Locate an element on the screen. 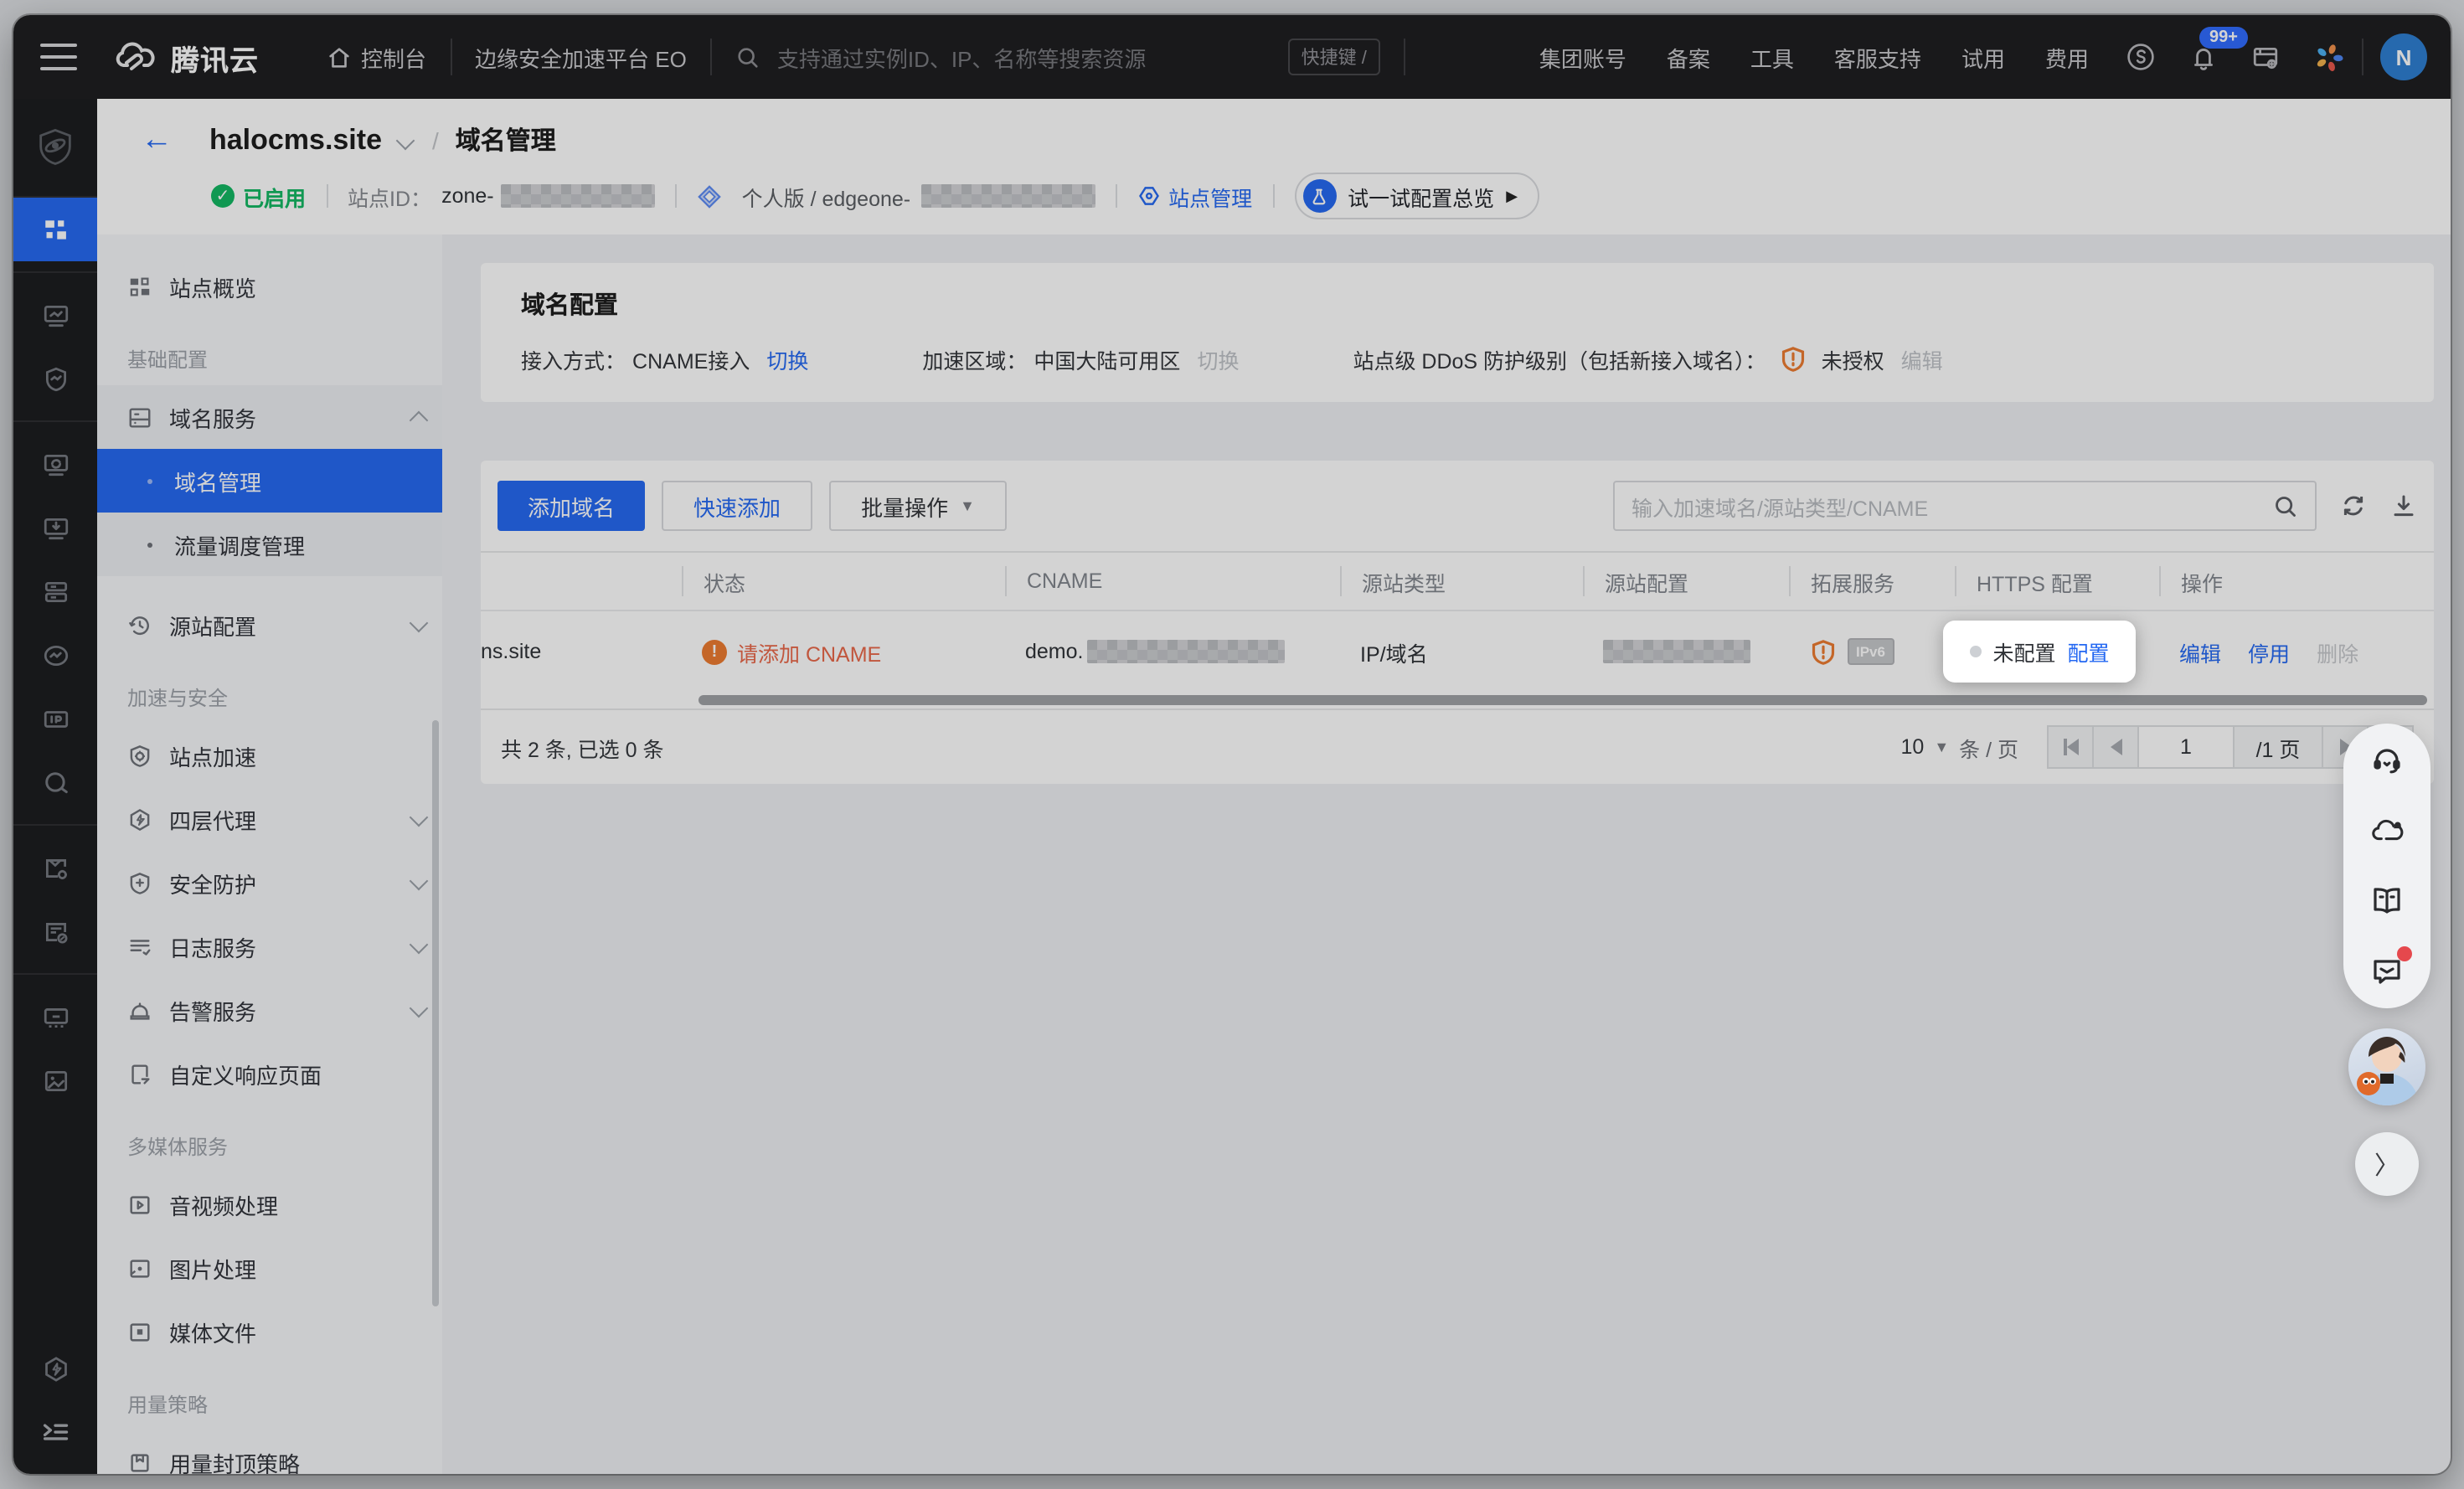  pinwheel-apps-icon is located at coordinates (2329, 57).